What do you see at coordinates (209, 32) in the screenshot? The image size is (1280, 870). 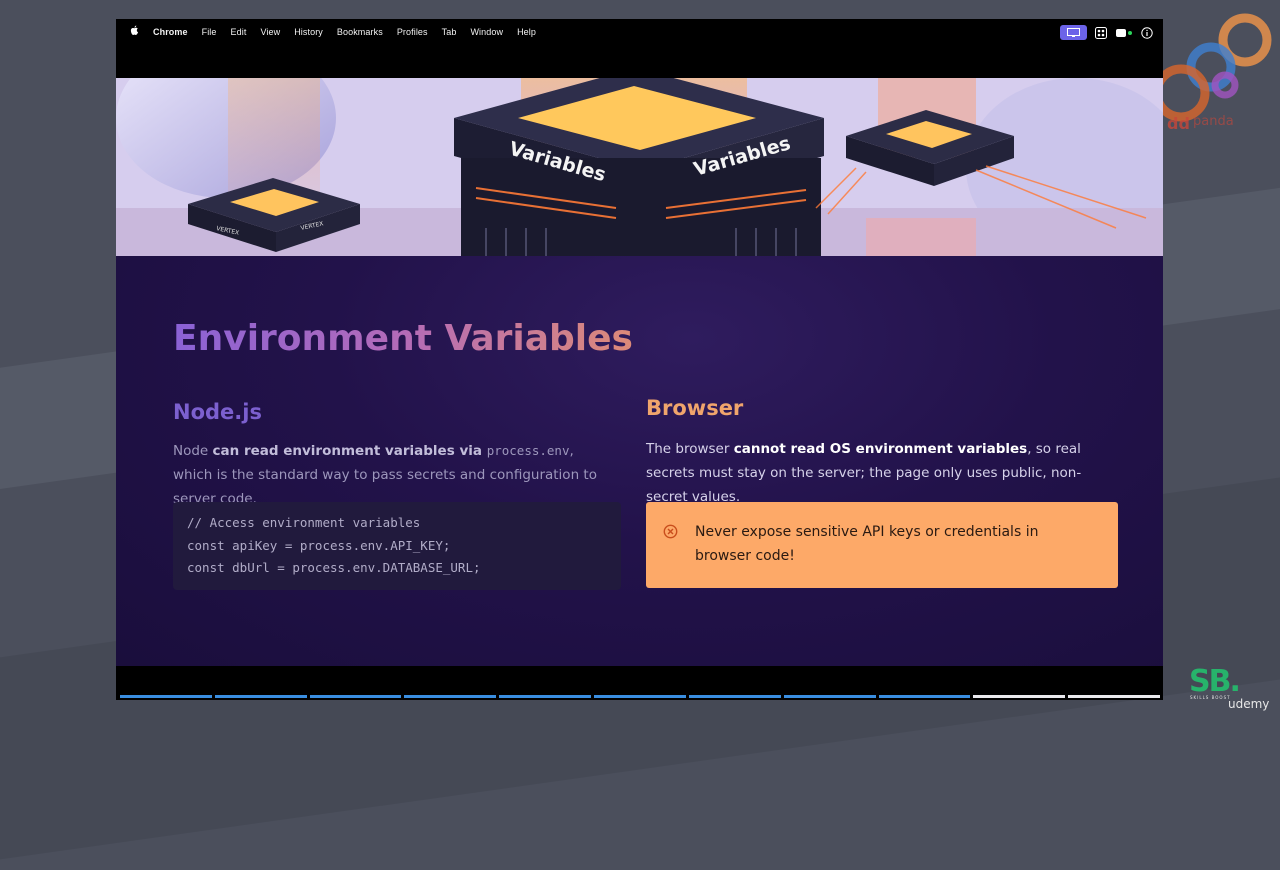 I see `menu-file: File` at bounding box center [209, 32].